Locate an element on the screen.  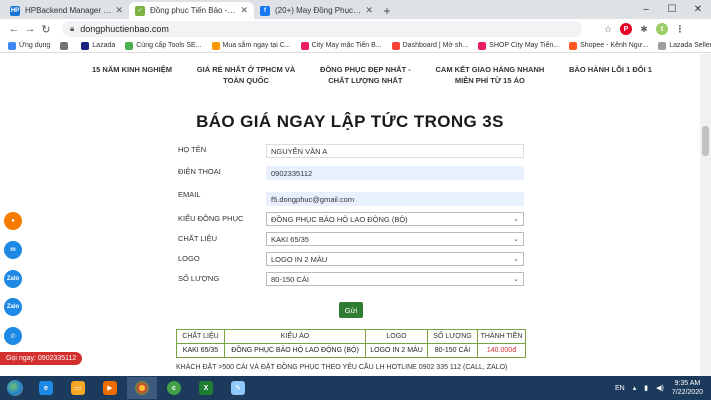
chrome-icon is located at coordinates (142, 388).